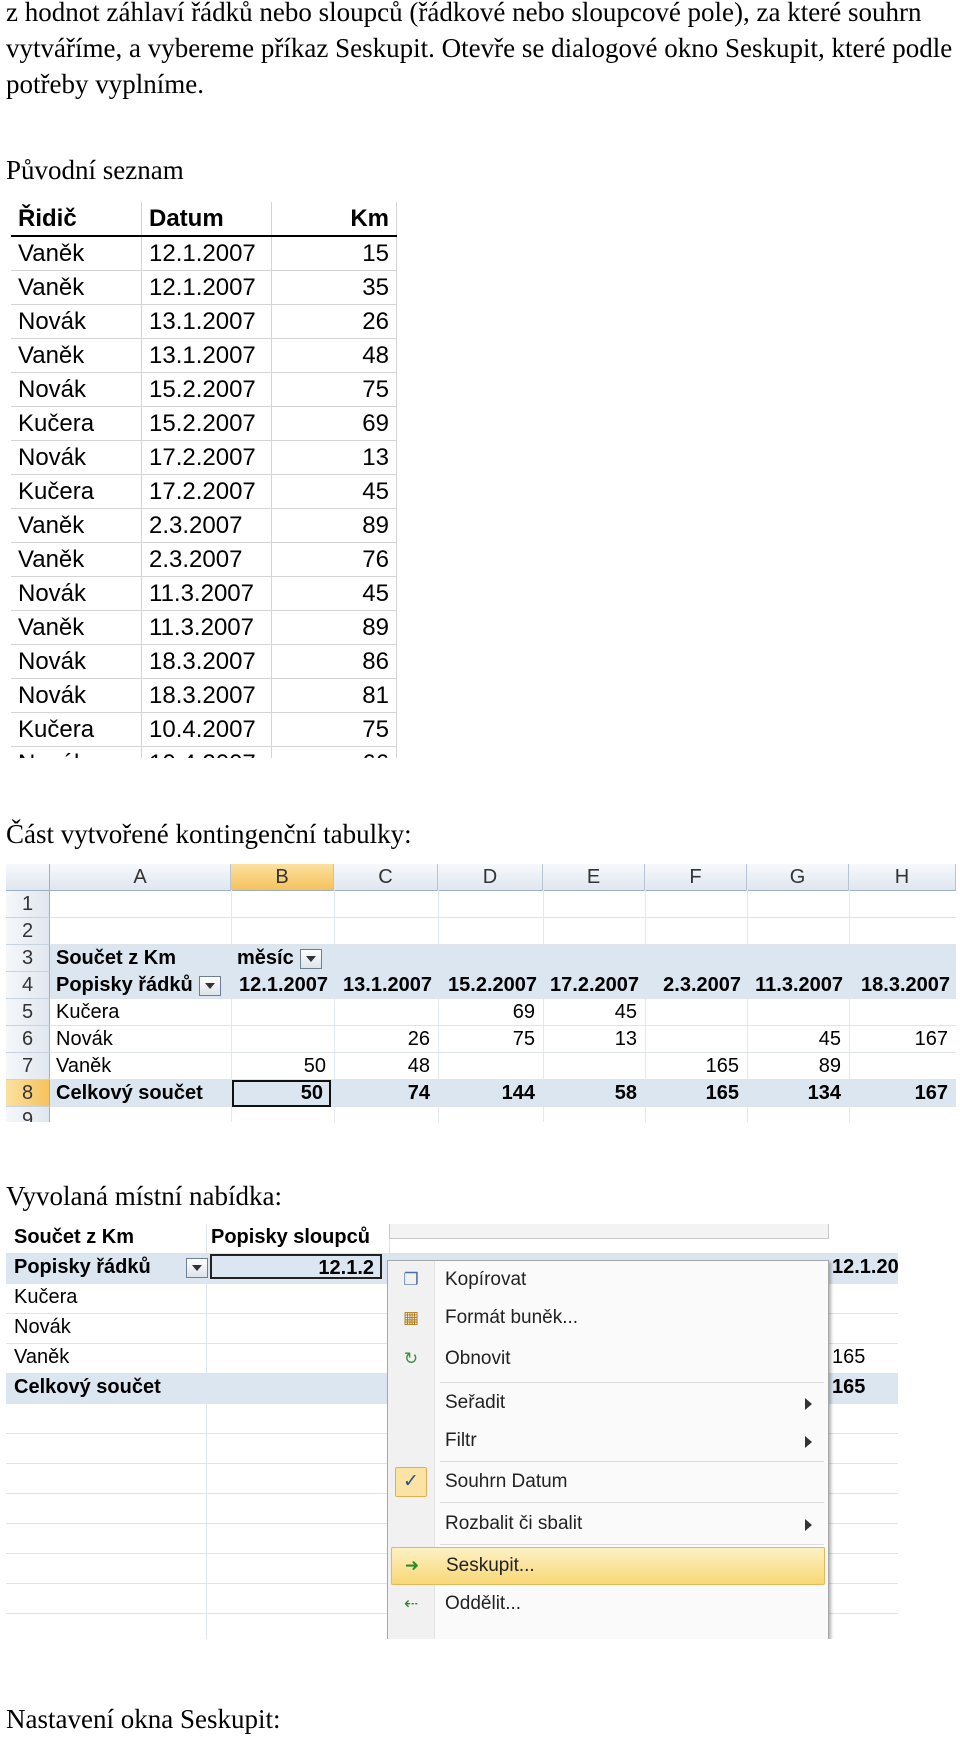 The height and width of the screenshot is (1739, 960). What do you see at coordinates (206, 491) in the screenshot?
I see `list-cell: 17.2.2007` at bounding box center [206, 491].